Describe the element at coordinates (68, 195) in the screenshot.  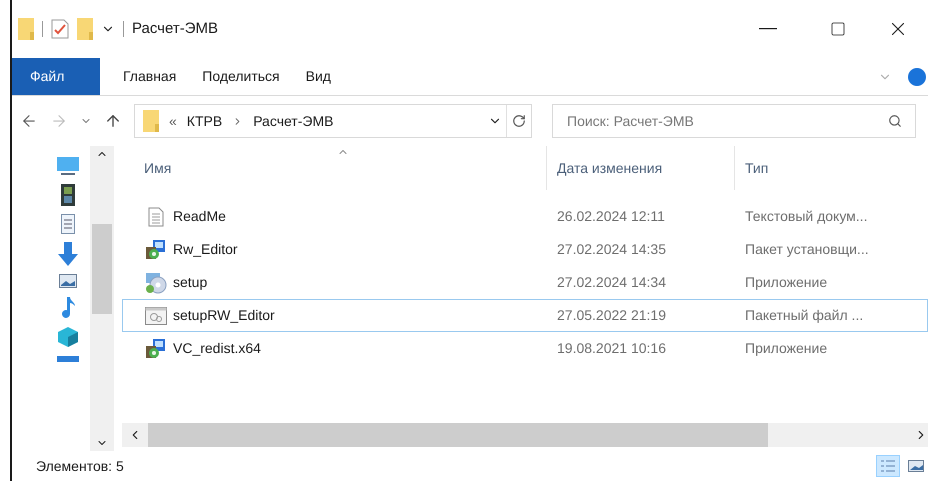
I see `film-icon` at that location.